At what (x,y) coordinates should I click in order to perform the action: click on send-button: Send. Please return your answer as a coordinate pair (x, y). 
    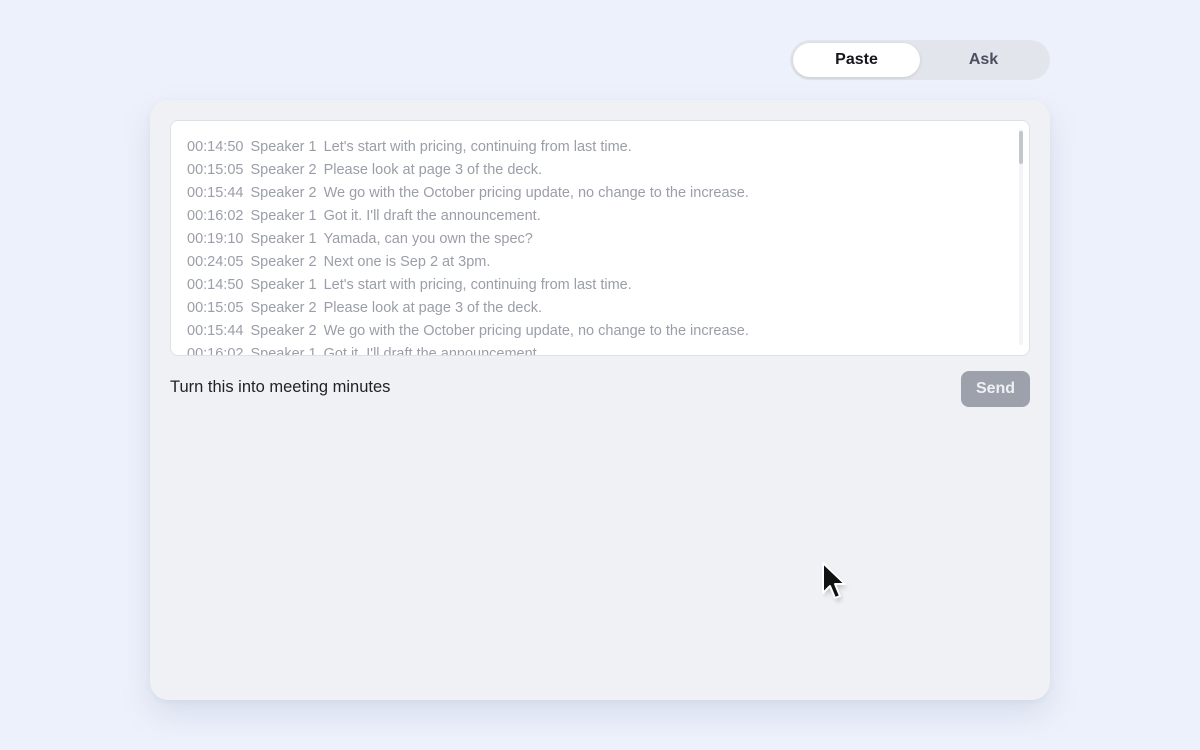
    Looking at the image, I should click on (995, 389).